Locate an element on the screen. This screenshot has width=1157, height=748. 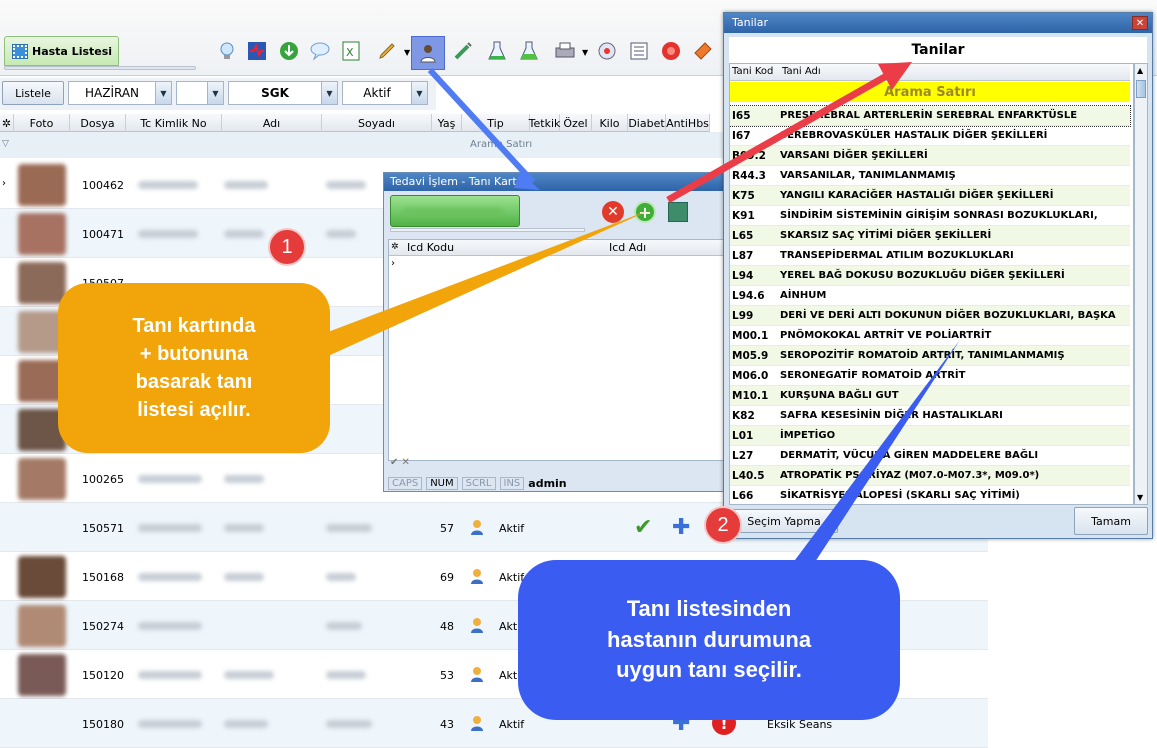
list-item: L87 TRANSEPİDERMAL ATILIM BOZUKLUKLARI is located at coordinates (930, 256).